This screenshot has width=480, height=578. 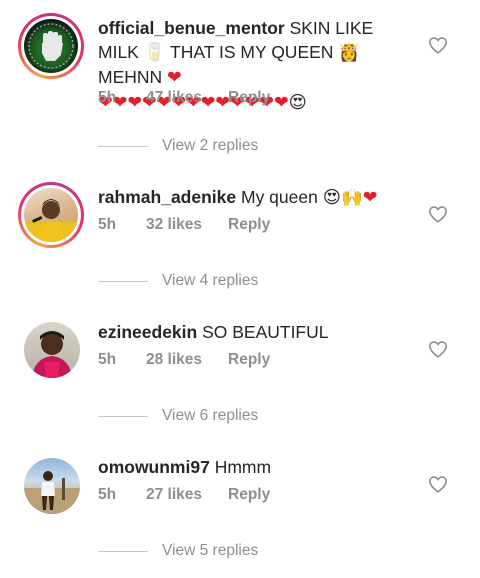 What do you see at coordinates (349, 53) in the screenshot?
I see `queen-emoji: 👸` at bounding box center [349, 53].